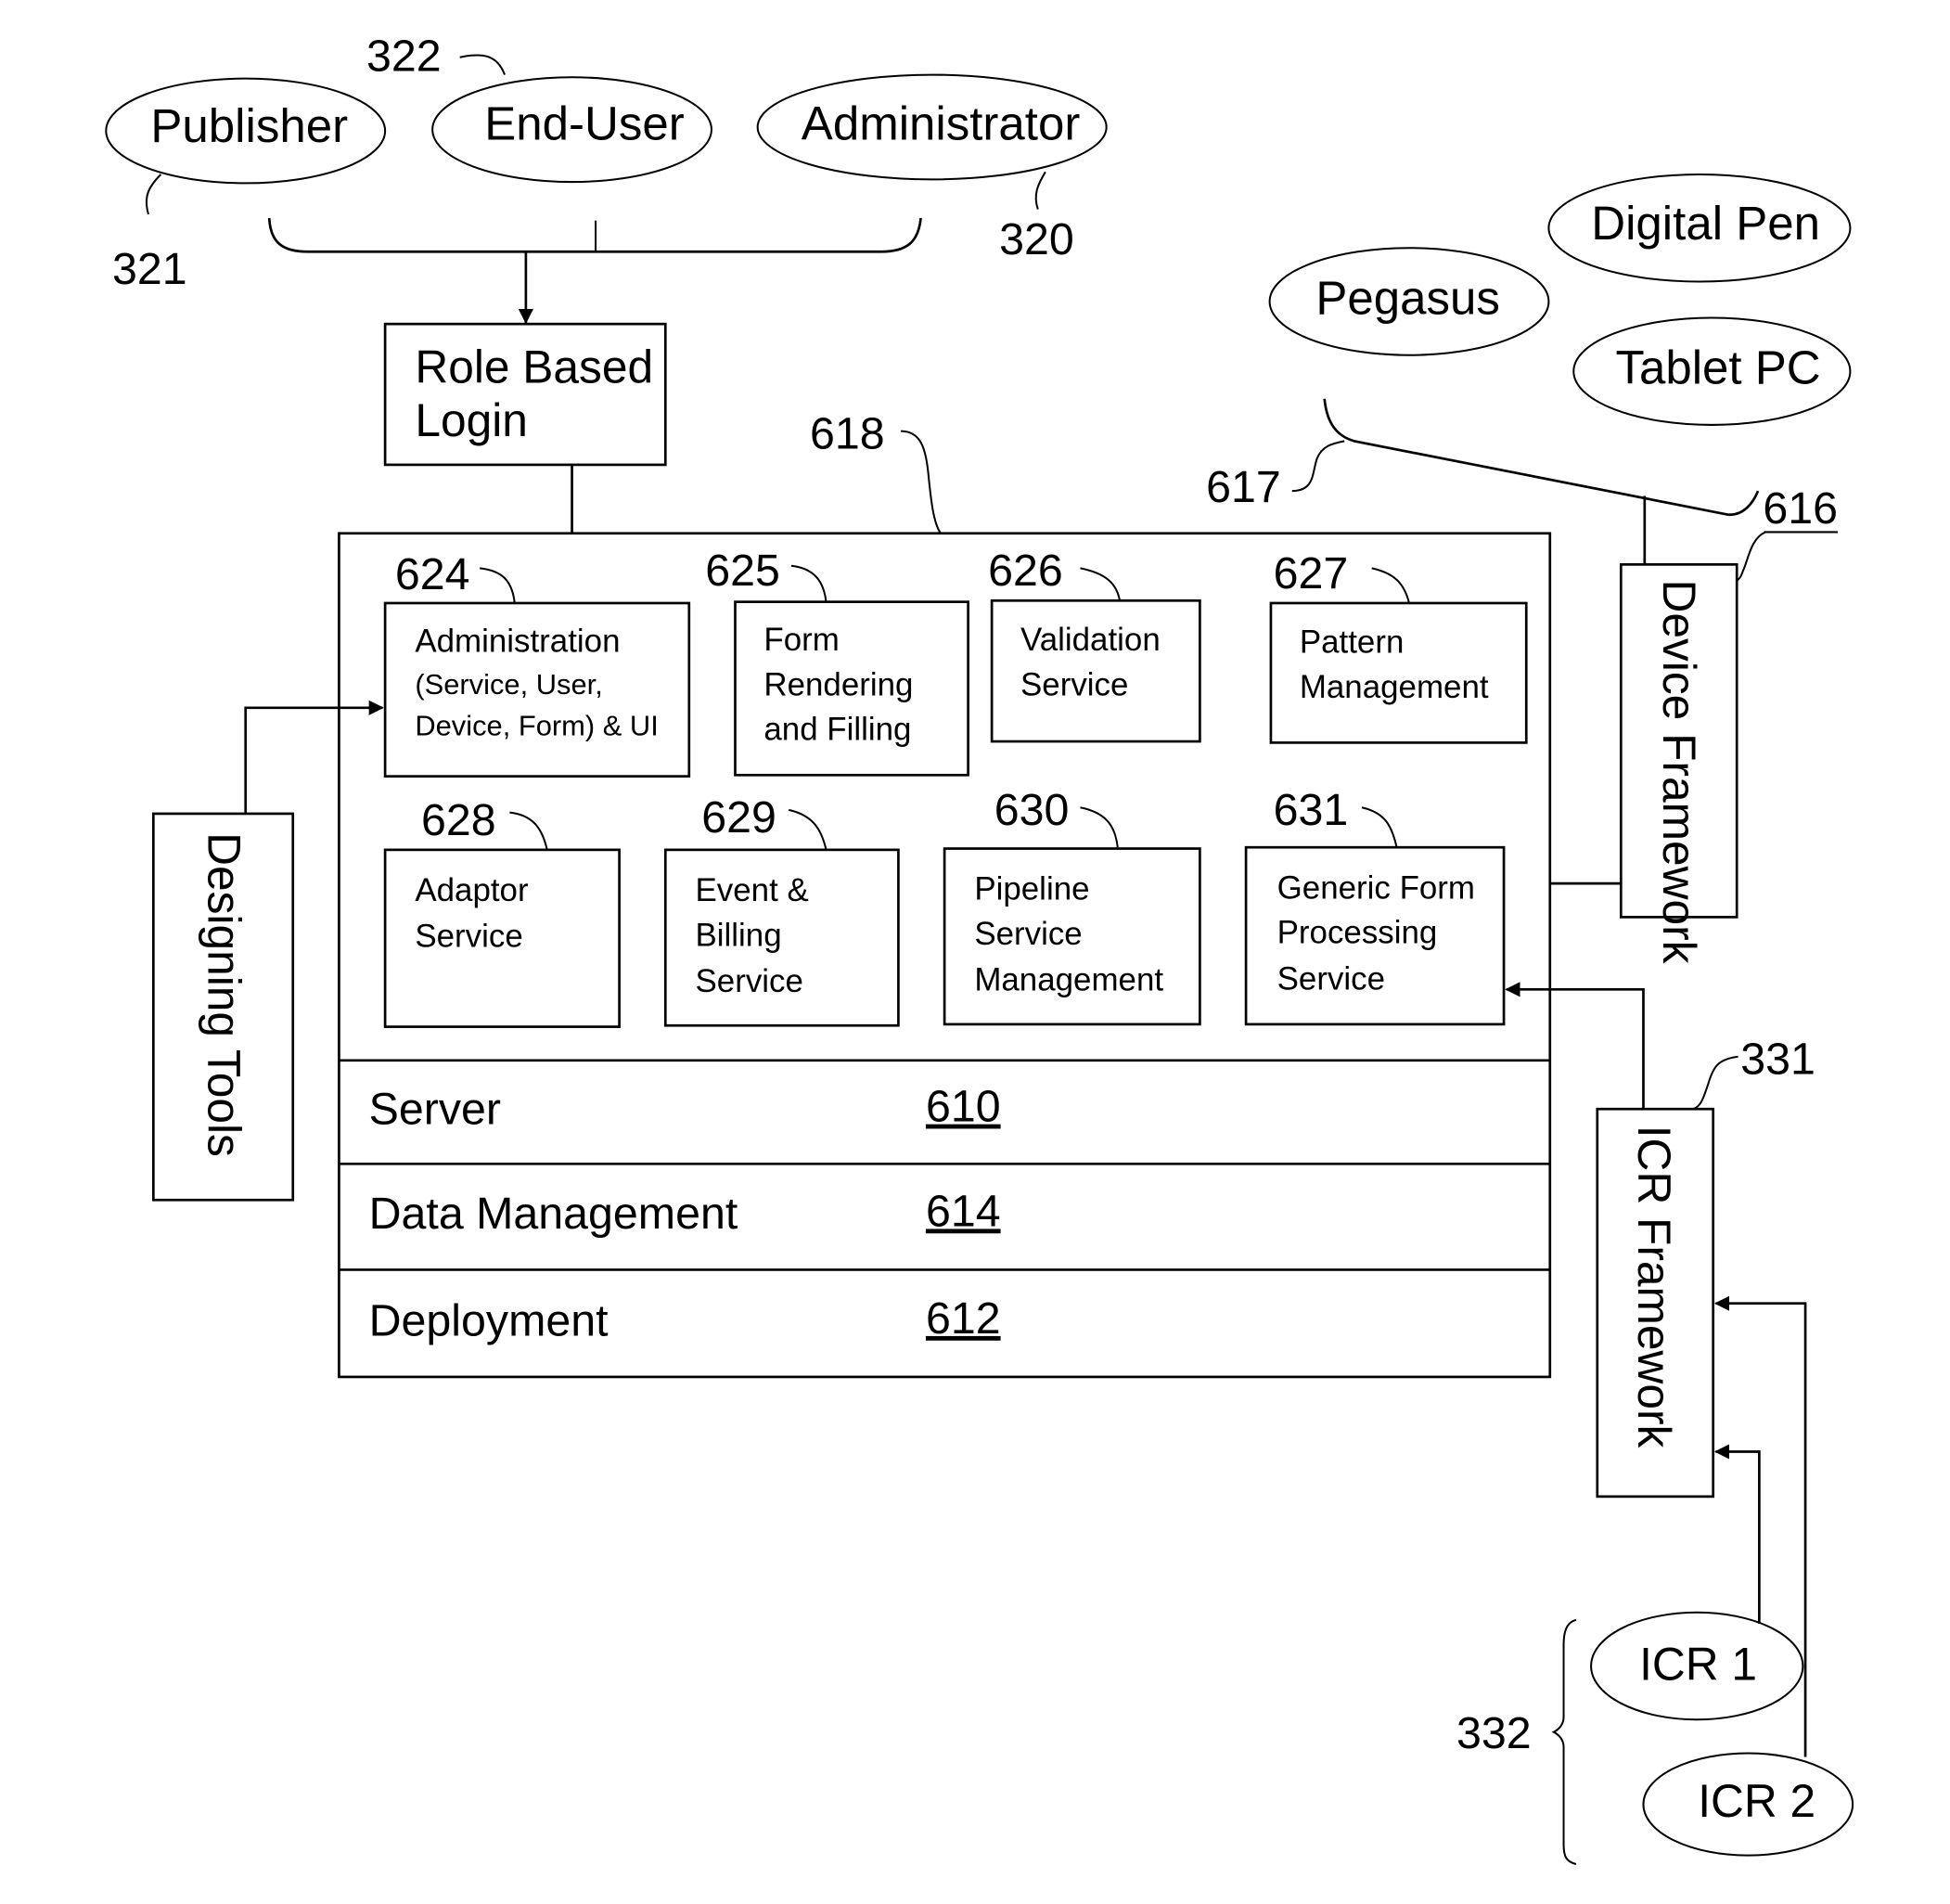 This screenshot has width=1950, height=1904. What do you see at coordinates (941, 122) in the screenshot?
I see `role-administrator-label: Administrator` at bounding box center [941, 122].